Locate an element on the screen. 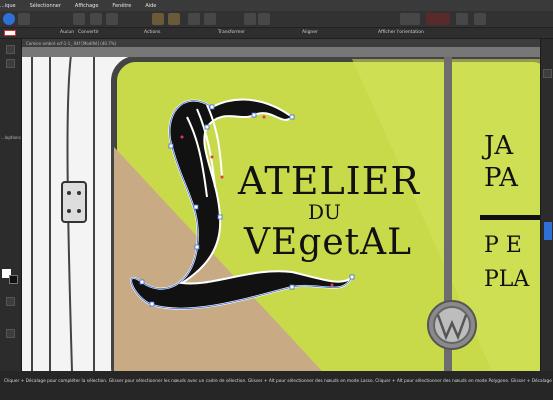 This screenshot has width=553, height=400. preferences-icon is located at coordinates (480, 19).